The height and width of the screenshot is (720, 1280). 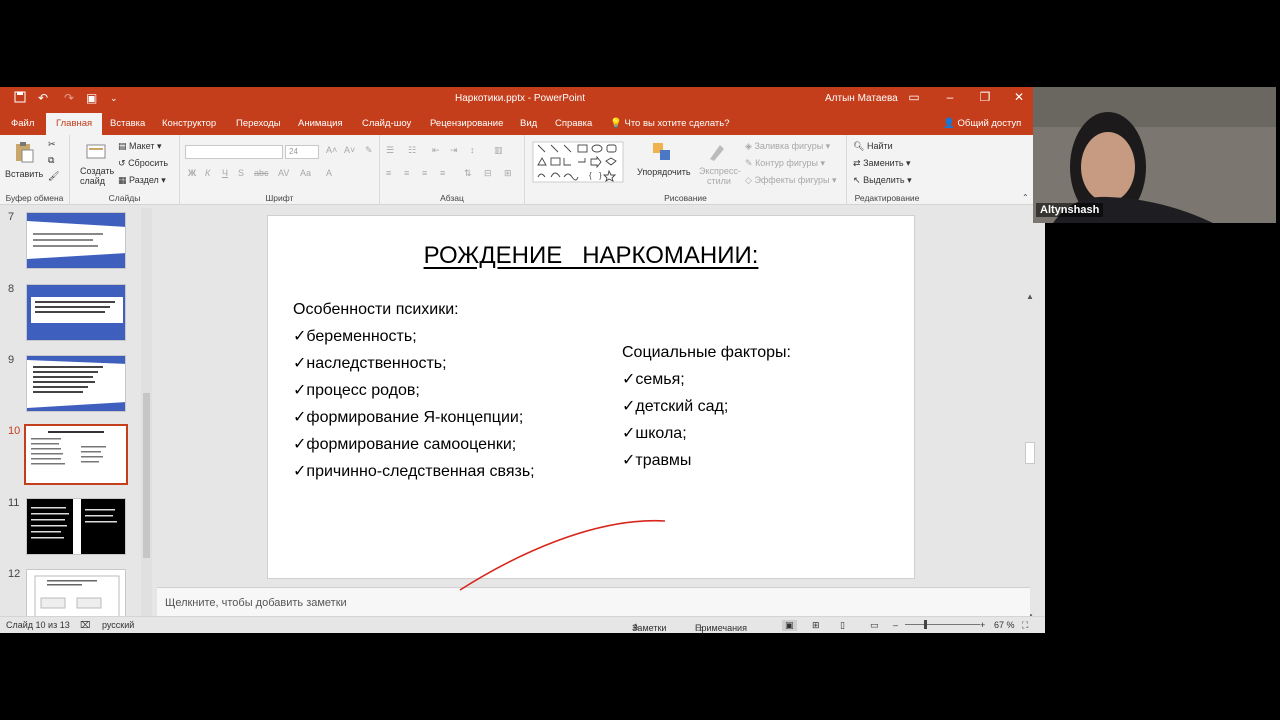 I want to click on fit-to-window-icon: ⛶, so click(x=1025, y=625).